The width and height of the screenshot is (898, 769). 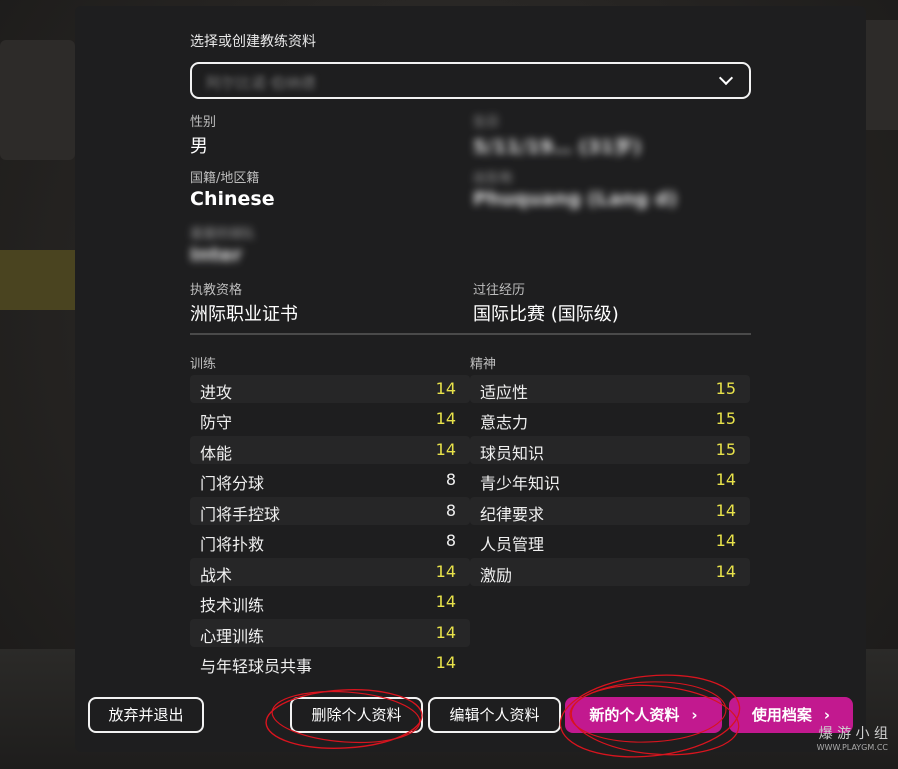 What do you see at coordinates (726, 78) in the screenshot?
I see `chevron-down-icon` at bounding box center [726, 78].